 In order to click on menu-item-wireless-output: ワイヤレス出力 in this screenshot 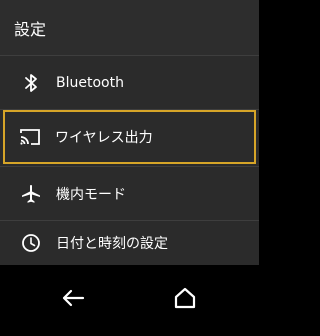, I will do `click(129, 137)`.